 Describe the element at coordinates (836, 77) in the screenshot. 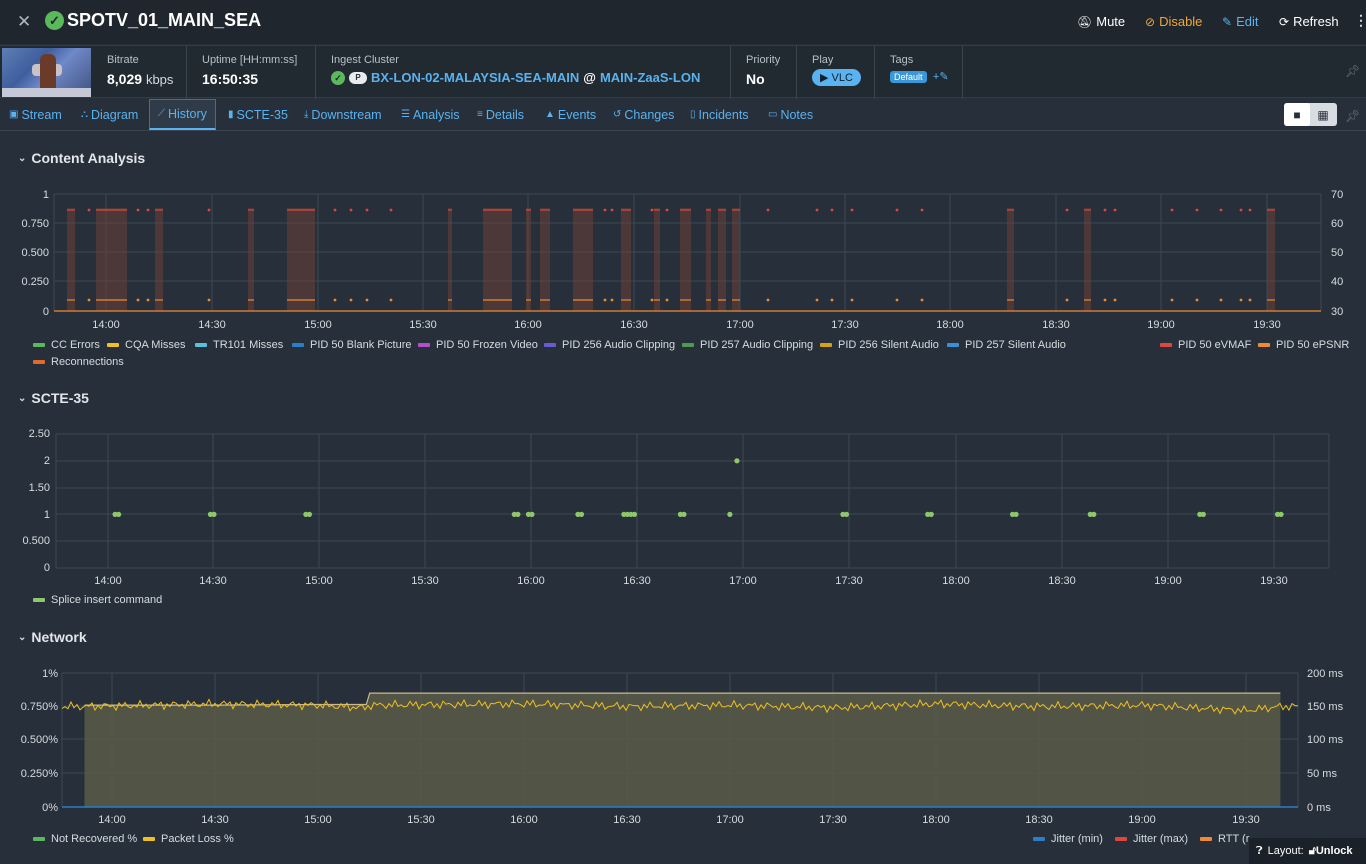

I see `vlc-play-button: ▶ VLC` at that location.